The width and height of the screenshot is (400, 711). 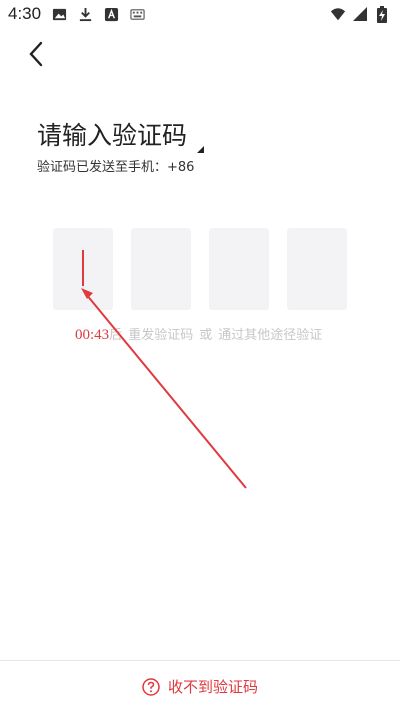 What do you see at coordinates (206, 335) in the screenshot?
I see `or-text: 或` at bounding box center [206, 335].